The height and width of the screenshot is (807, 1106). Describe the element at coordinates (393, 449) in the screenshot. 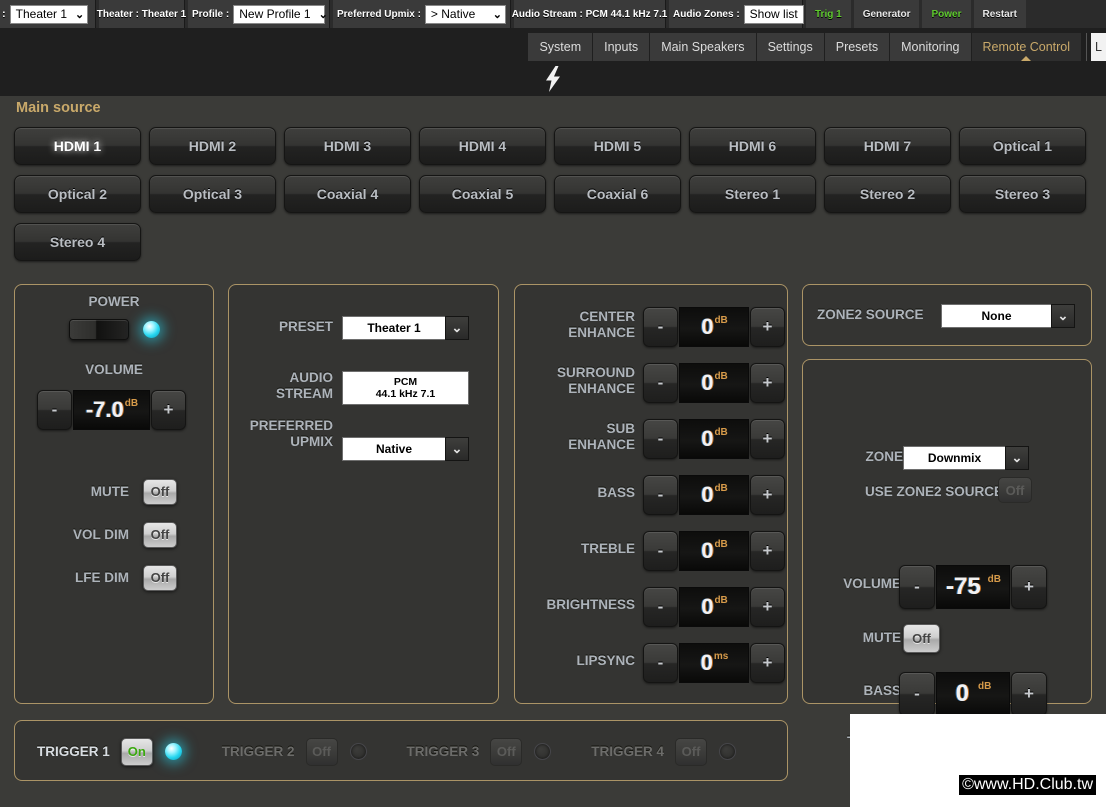

I see `preferred-upmix-select-value: Native` at that location.